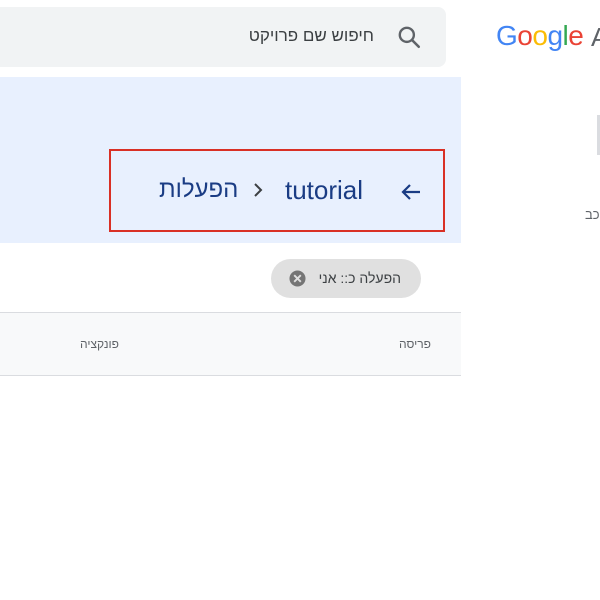 This screenshot has width=600, height=600. What do you see at coordinates (223, 37) in the screenshot?
I see `search-bar: חיפוש שם פרויקט` at bounding box center [223, 37].